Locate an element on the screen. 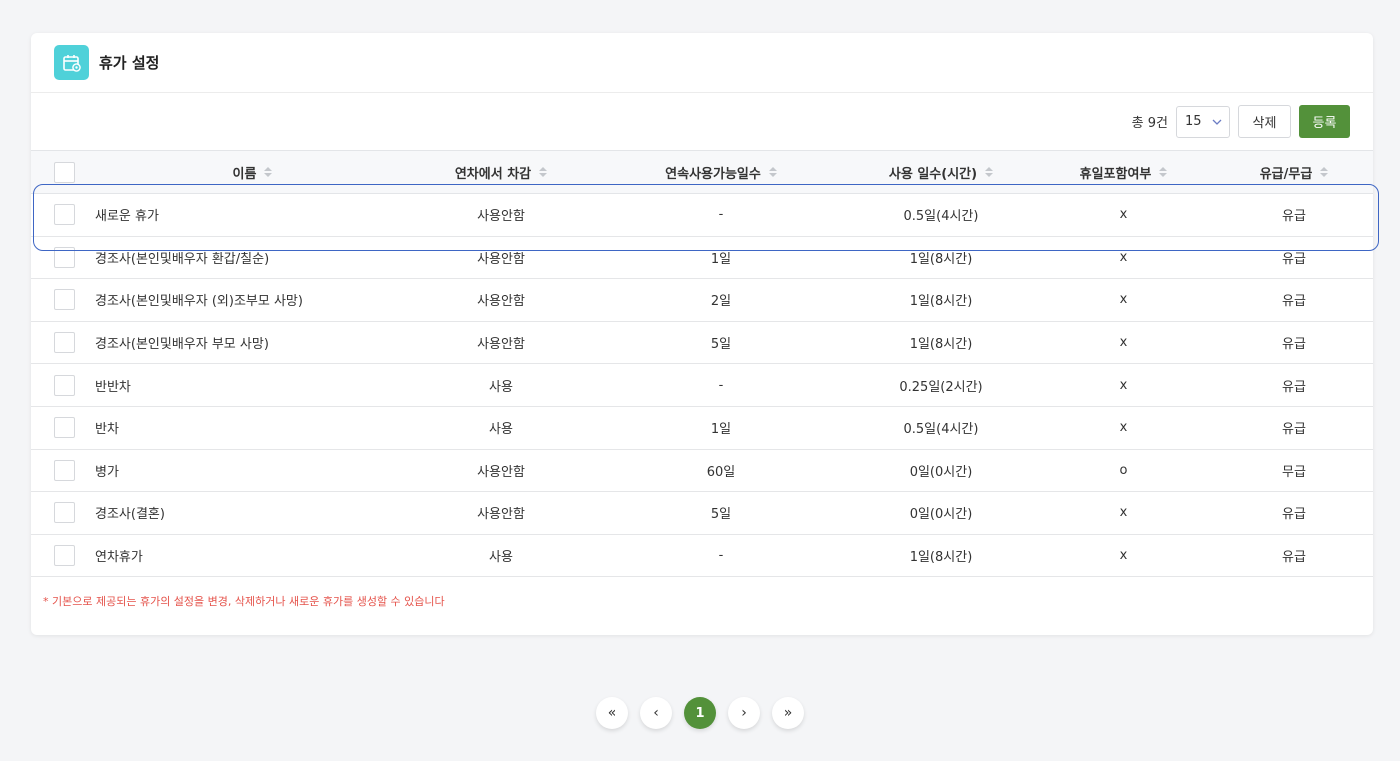 The image size is (1400, 761). card-header: 휴가 설정 is located at coordinates (702, 63).